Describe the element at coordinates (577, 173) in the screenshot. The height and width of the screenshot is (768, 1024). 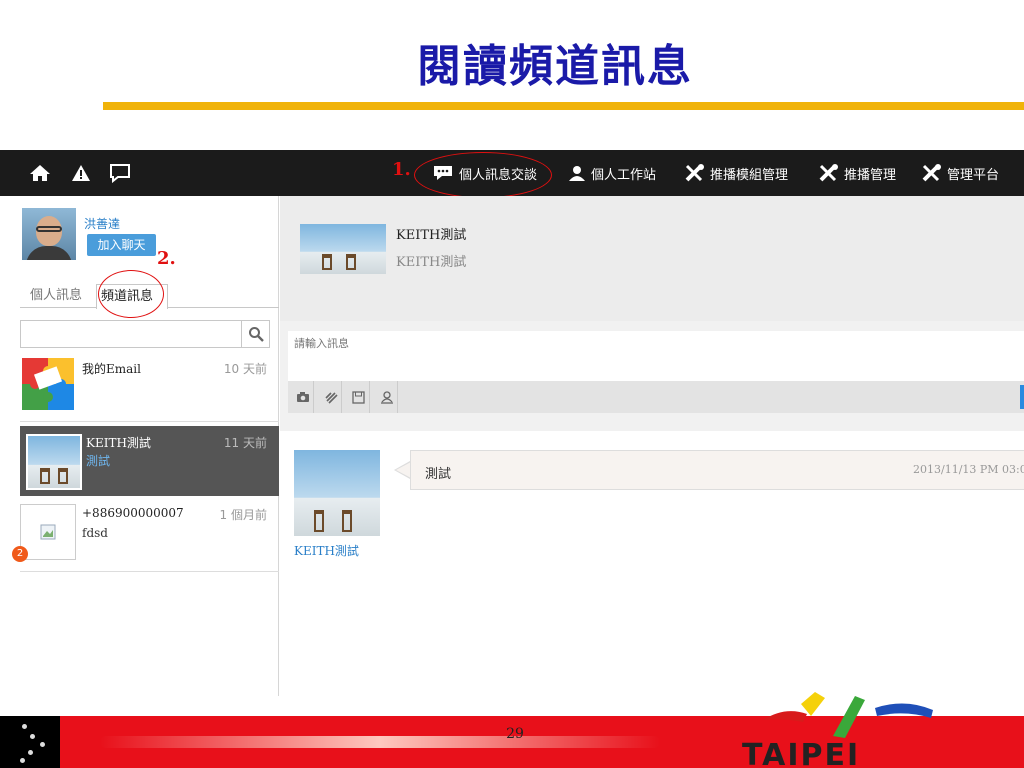
I see `user-icon` at that location.